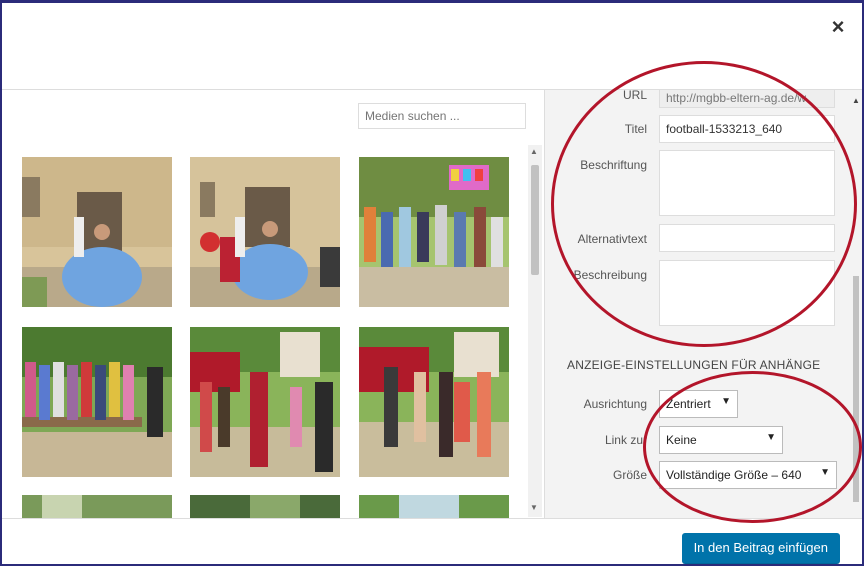 The height and width of the screenshot is (568, 868). What do you see at coordinates (534, 507) in the screenshot?
I see `scroll-down-icon: ▼` at bounding box center [534, 507].